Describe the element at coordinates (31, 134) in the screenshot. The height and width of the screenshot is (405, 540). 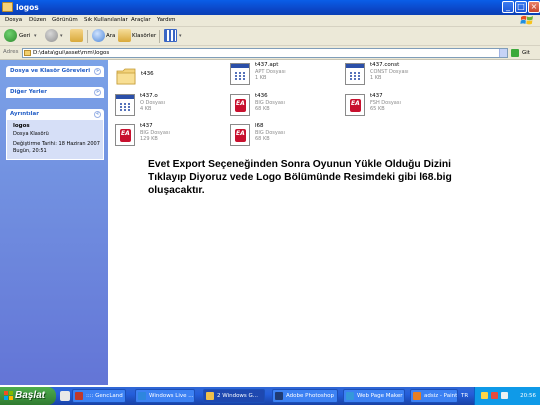
I see `details-item-type: Dosya Klasörü` at that location.